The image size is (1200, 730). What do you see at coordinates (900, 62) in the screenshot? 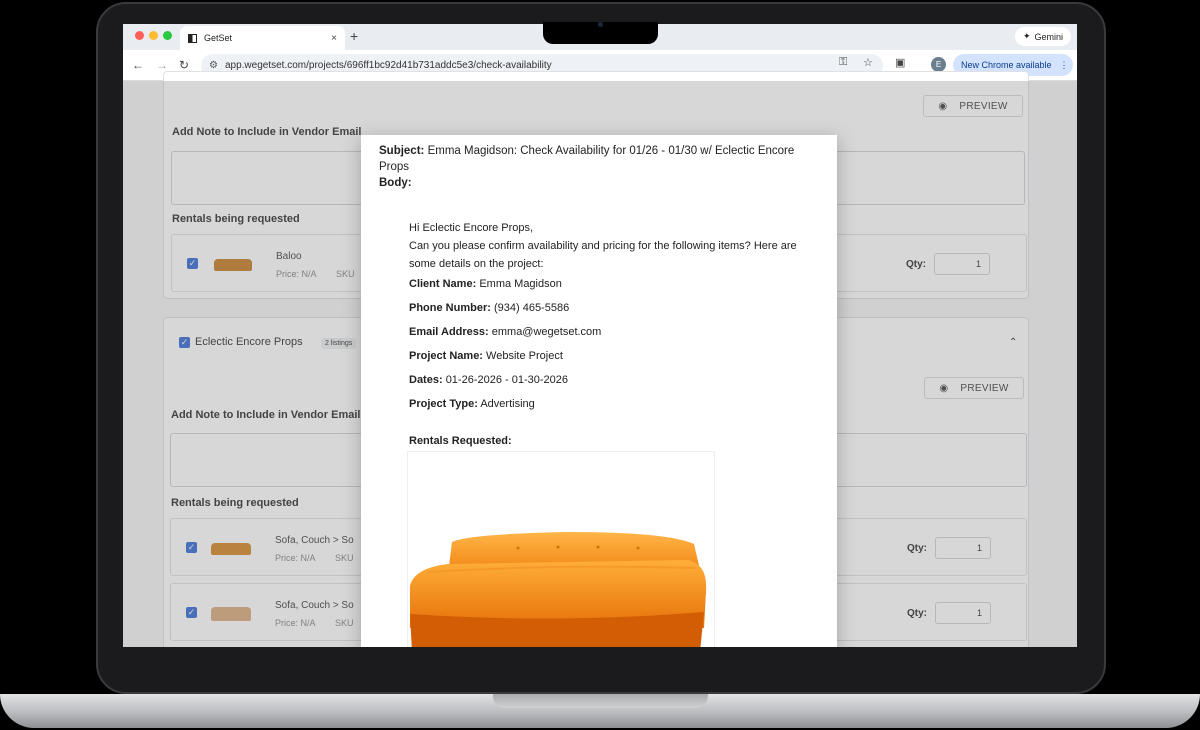
I see `tab-search-icon: ▣` at bounding box center [900, 62].